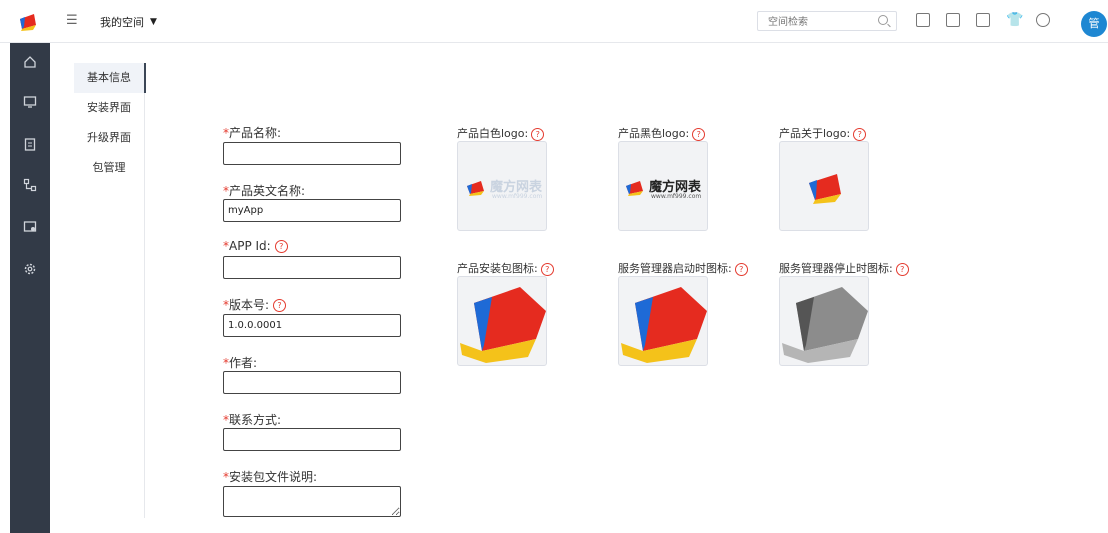 The height and width of the screenshot is (533, 1108). What do you see at coordinates (252, 133) in the screenshot?
I see `product-name-label: *产品名称:` at bounding box center [252, 133].